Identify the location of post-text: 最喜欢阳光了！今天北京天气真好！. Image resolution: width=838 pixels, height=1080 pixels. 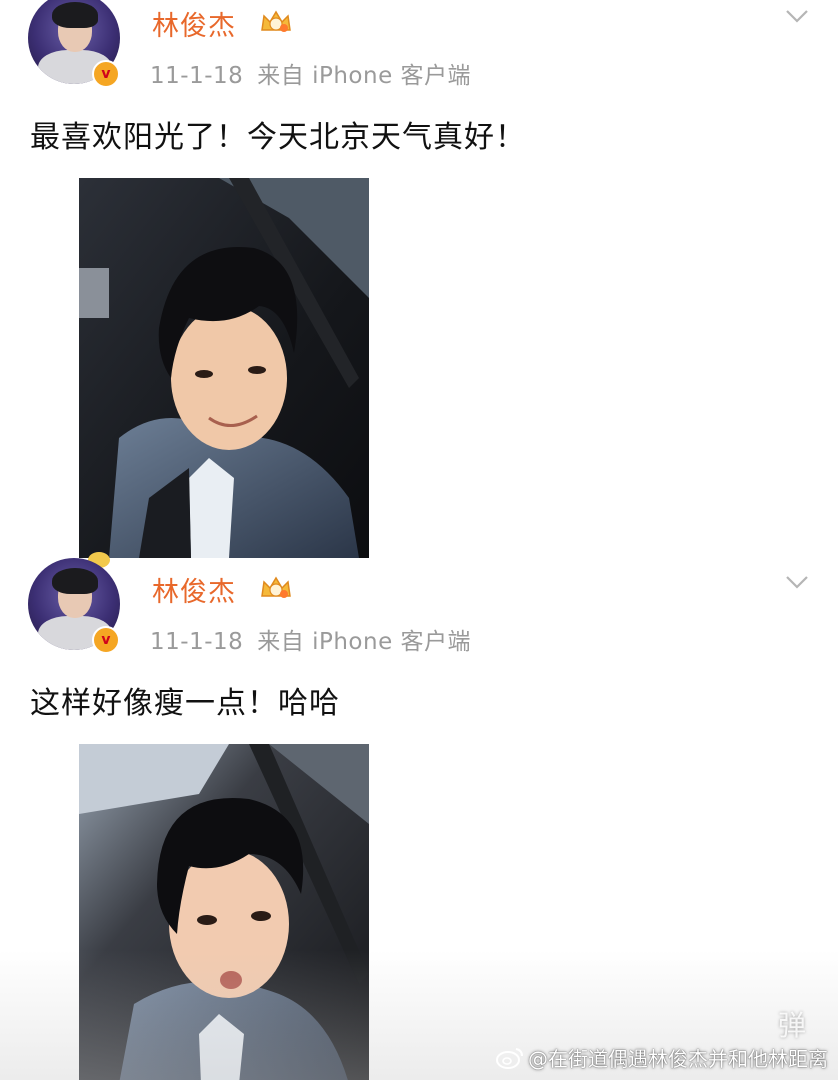
(278, 137).